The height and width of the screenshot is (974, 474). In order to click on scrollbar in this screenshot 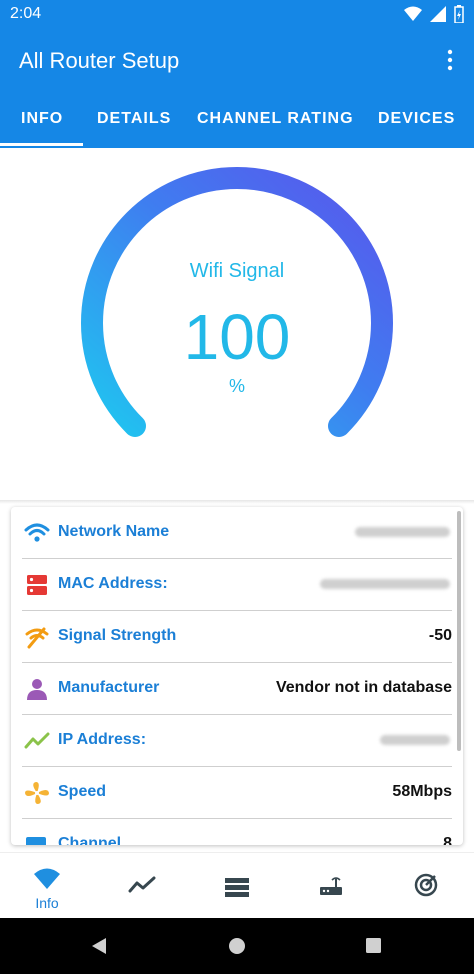, I will do `click(459, 631)`.